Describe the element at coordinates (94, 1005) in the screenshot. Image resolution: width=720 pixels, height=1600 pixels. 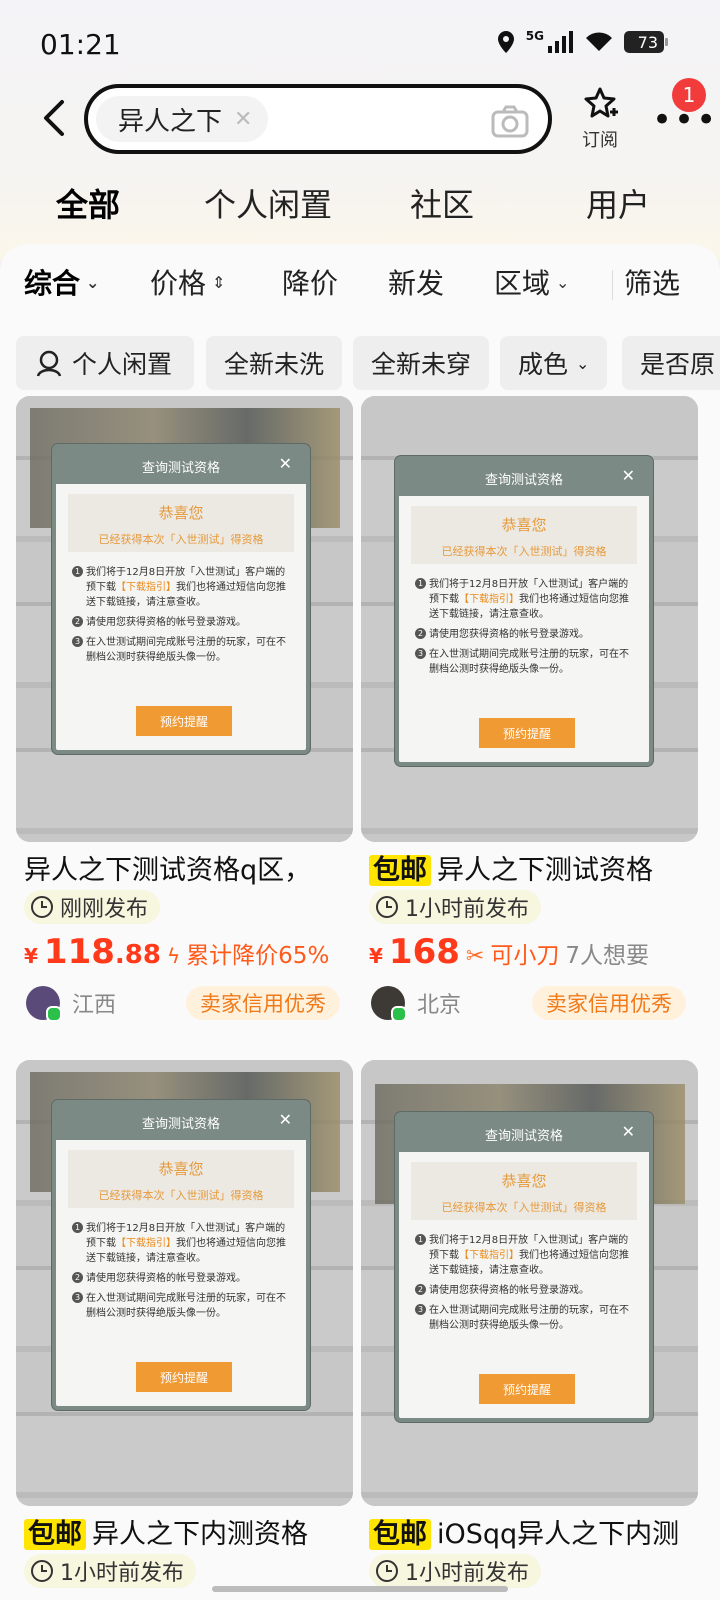
I see `seller-location: 江西` at that location.